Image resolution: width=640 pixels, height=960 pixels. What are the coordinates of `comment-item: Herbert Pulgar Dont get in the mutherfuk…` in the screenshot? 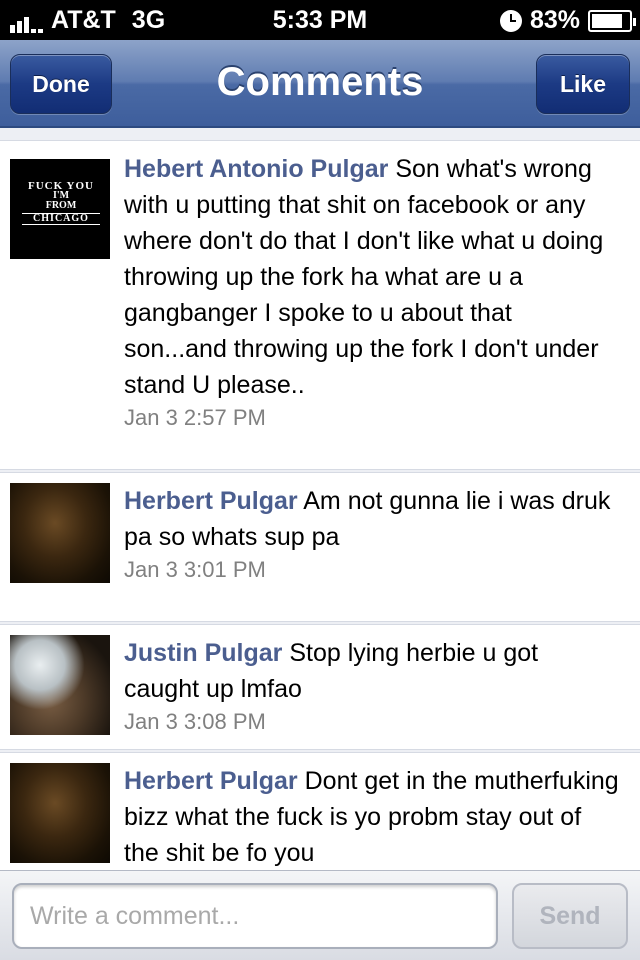 It's located at (320, 811).